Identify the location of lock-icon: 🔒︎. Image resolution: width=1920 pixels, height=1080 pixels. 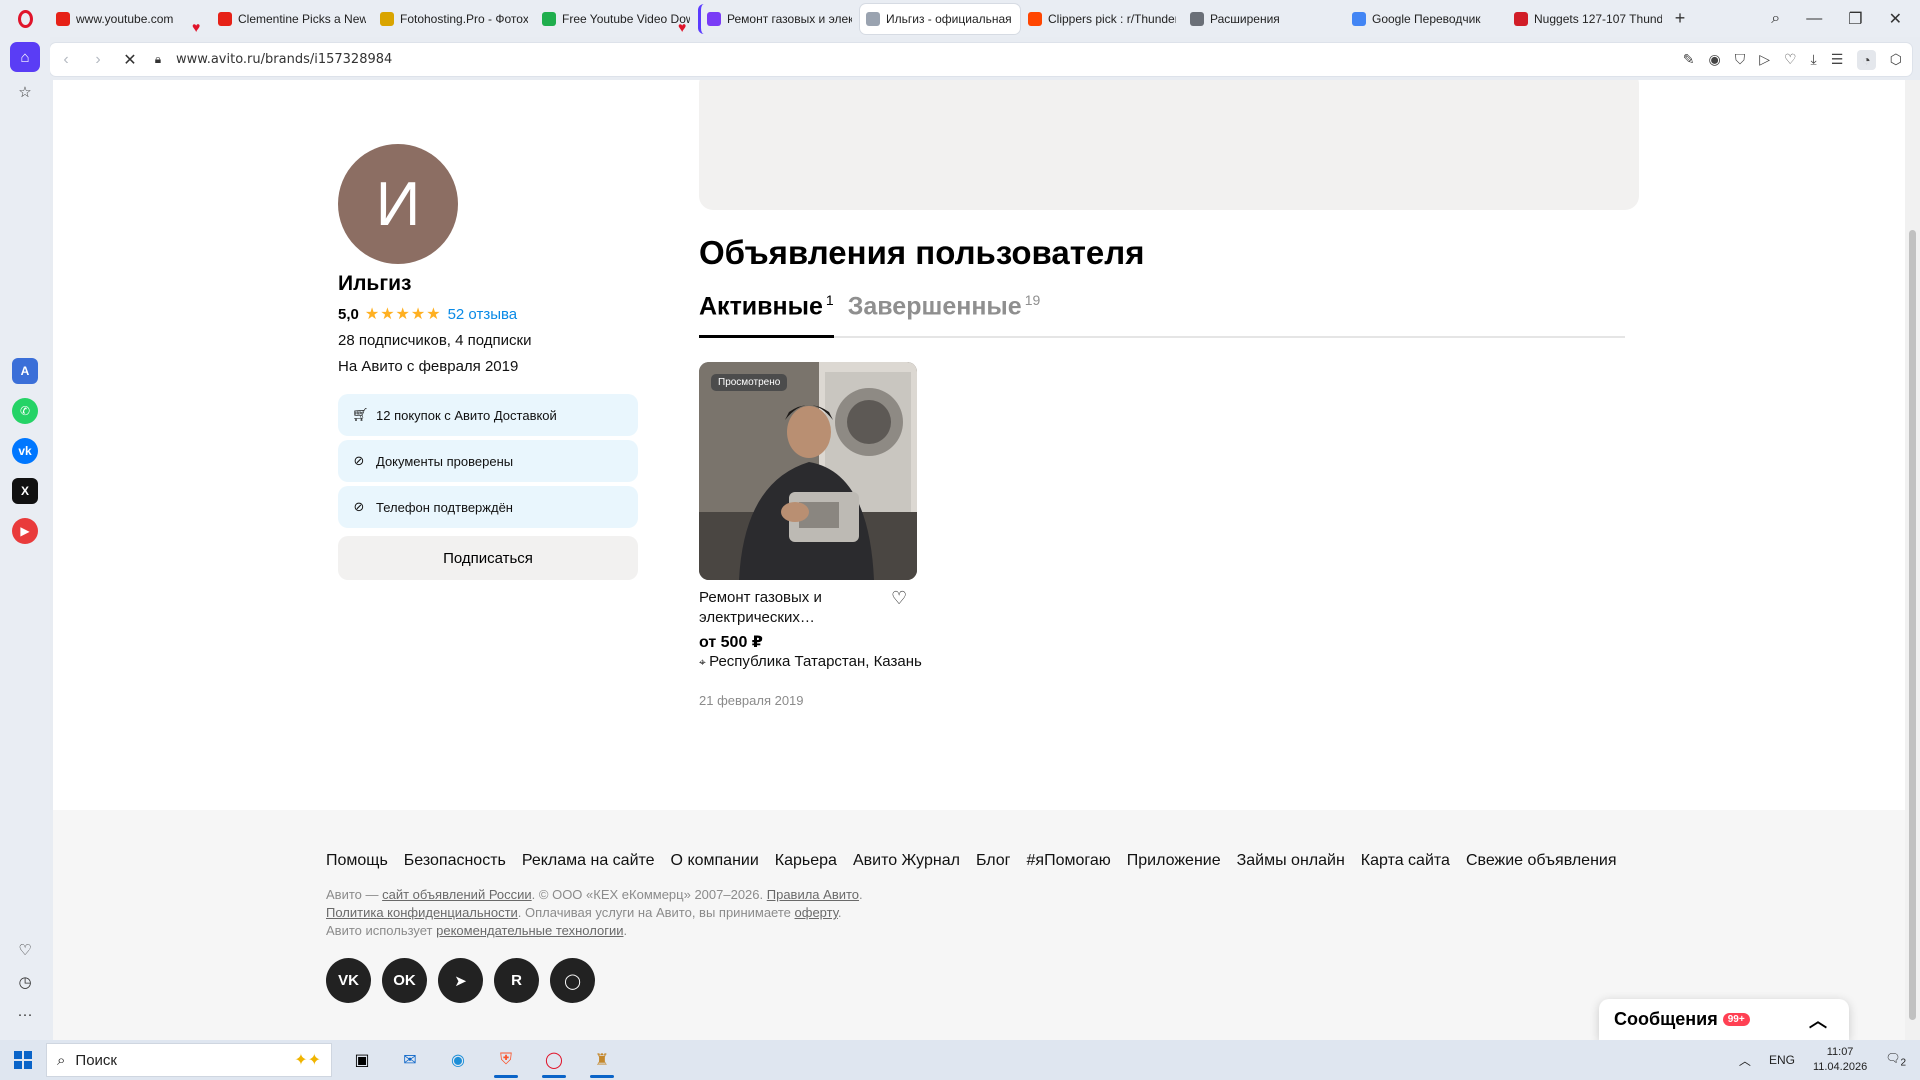
(158, 59).